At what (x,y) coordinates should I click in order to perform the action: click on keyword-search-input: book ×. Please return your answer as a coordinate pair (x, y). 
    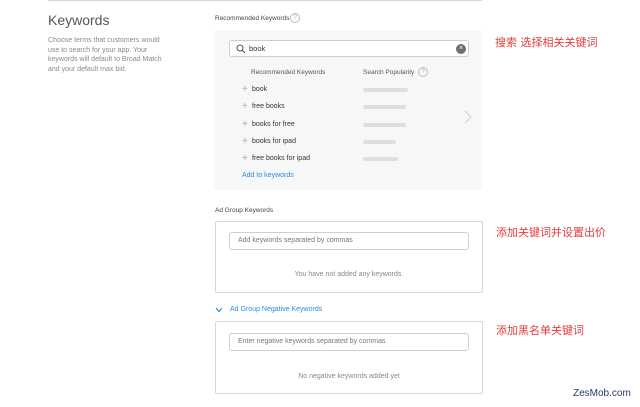
    Looking at the image, I should click on (349, 48).